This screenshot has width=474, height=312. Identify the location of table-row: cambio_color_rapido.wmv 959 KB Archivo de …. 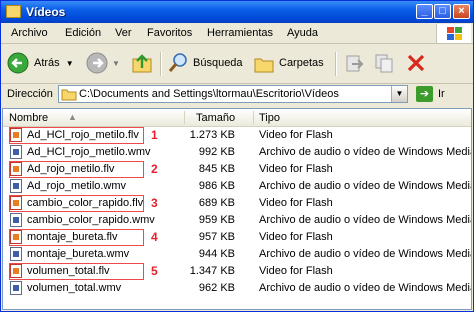
(237, 220).